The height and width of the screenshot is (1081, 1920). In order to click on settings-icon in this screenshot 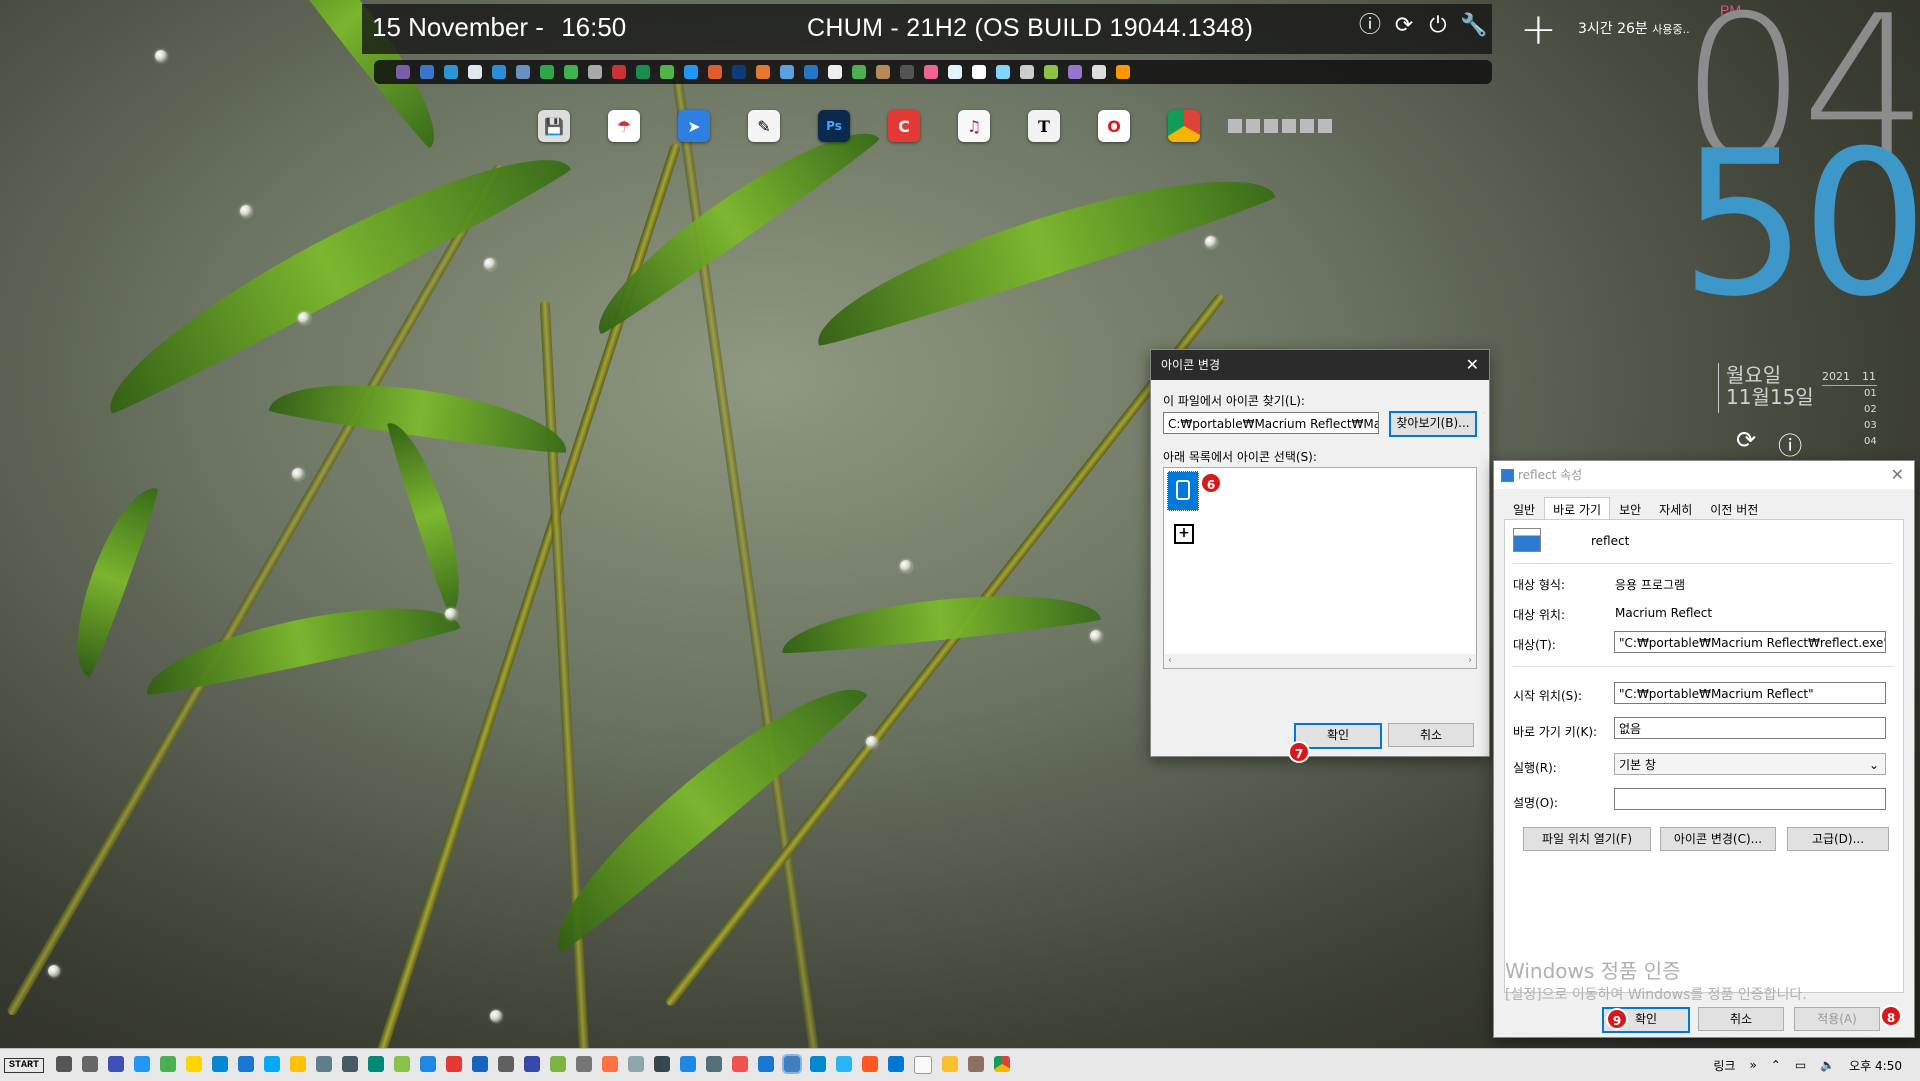, I will do `click(90, 1064)`.